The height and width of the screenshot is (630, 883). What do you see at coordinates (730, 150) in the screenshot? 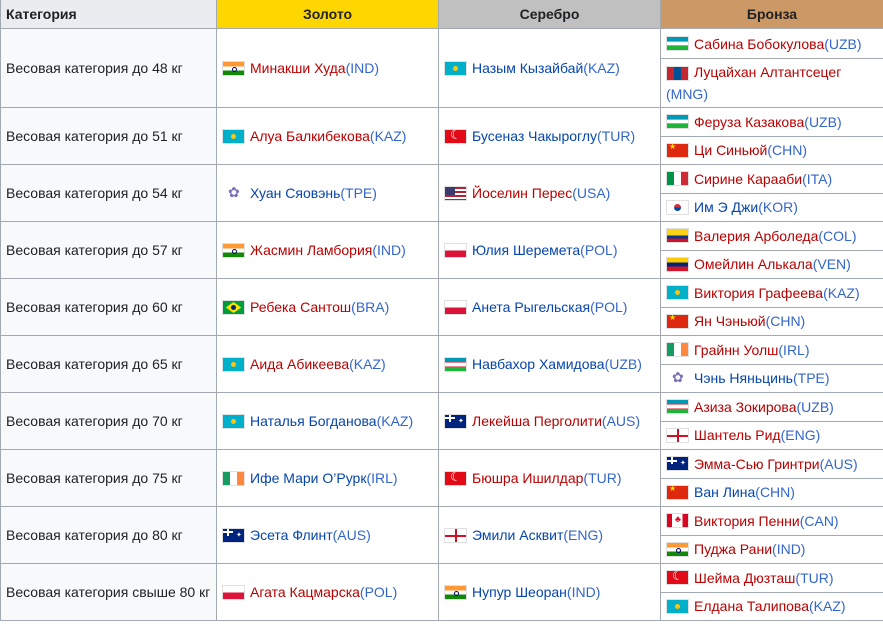
I see `athlete-name-link: Ци Синьюй` at bounding box center [730, 150].